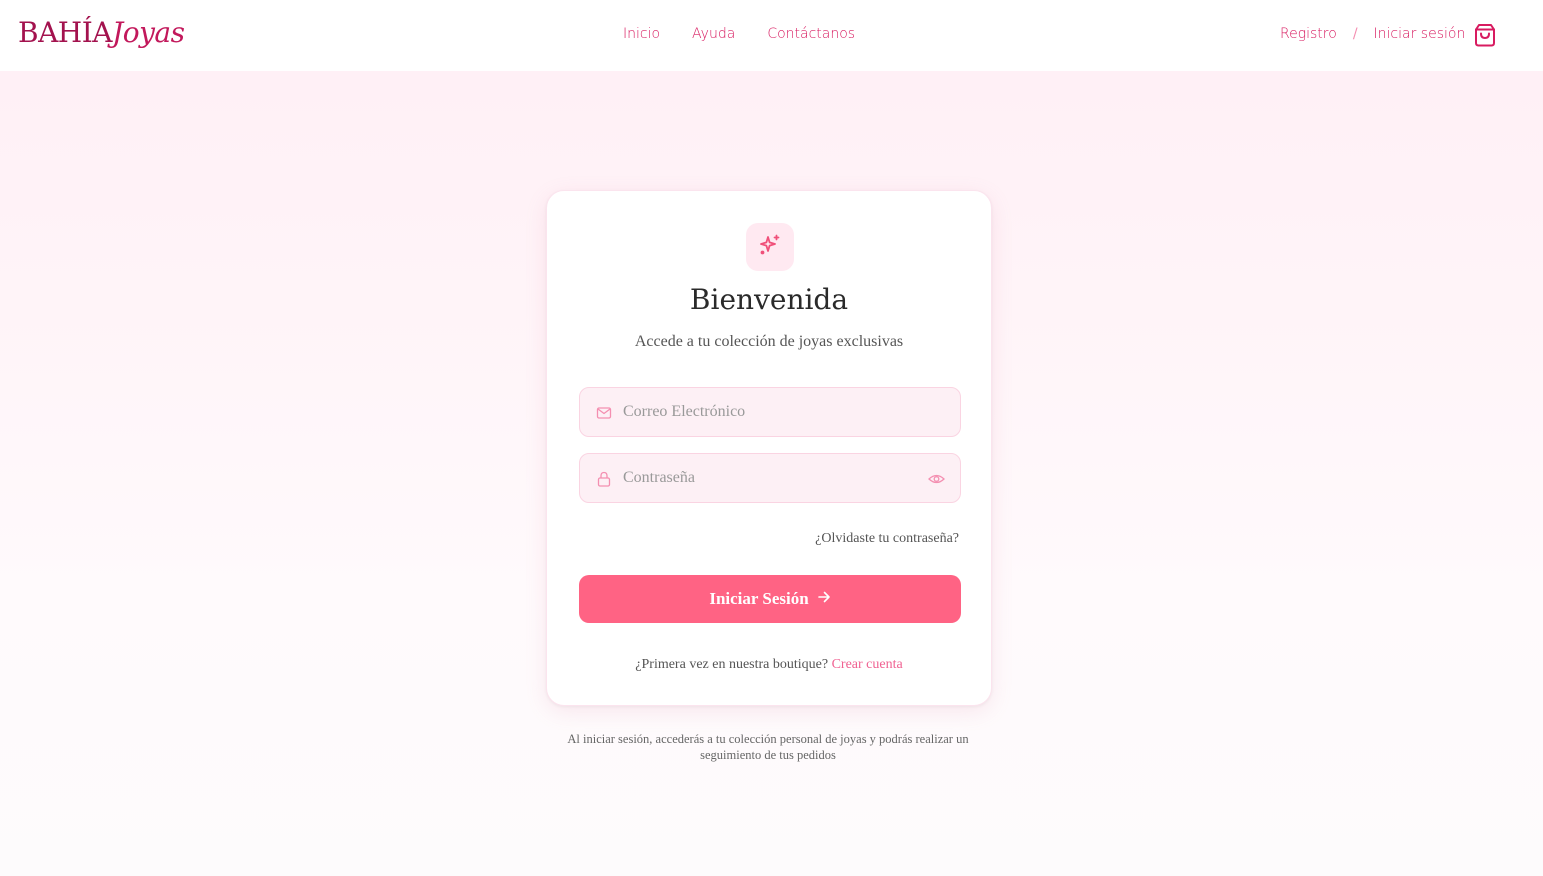  I want to click on brand-logo: BAHÍAJoyas, so click(101, 32).